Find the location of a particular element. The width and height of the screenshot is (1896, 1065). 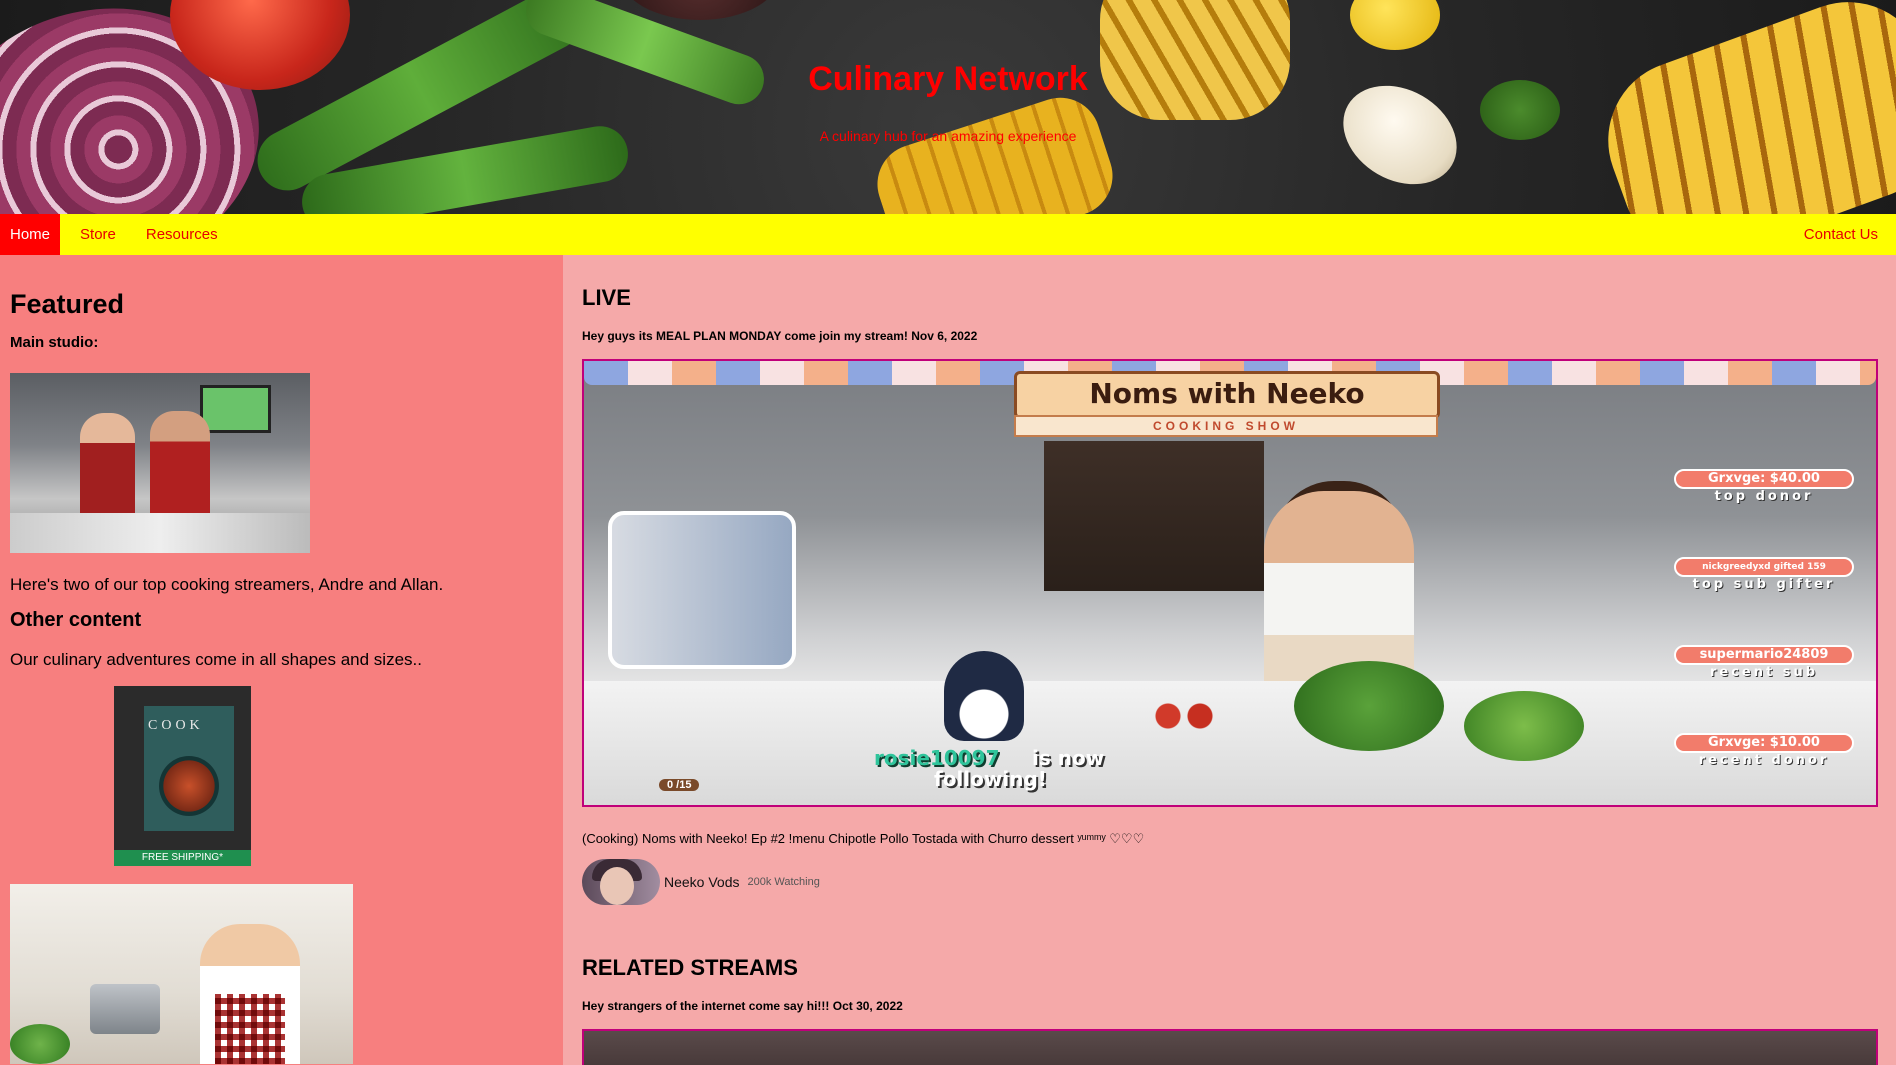

site-title: Culinary Network is located at coordinates (948, 79).